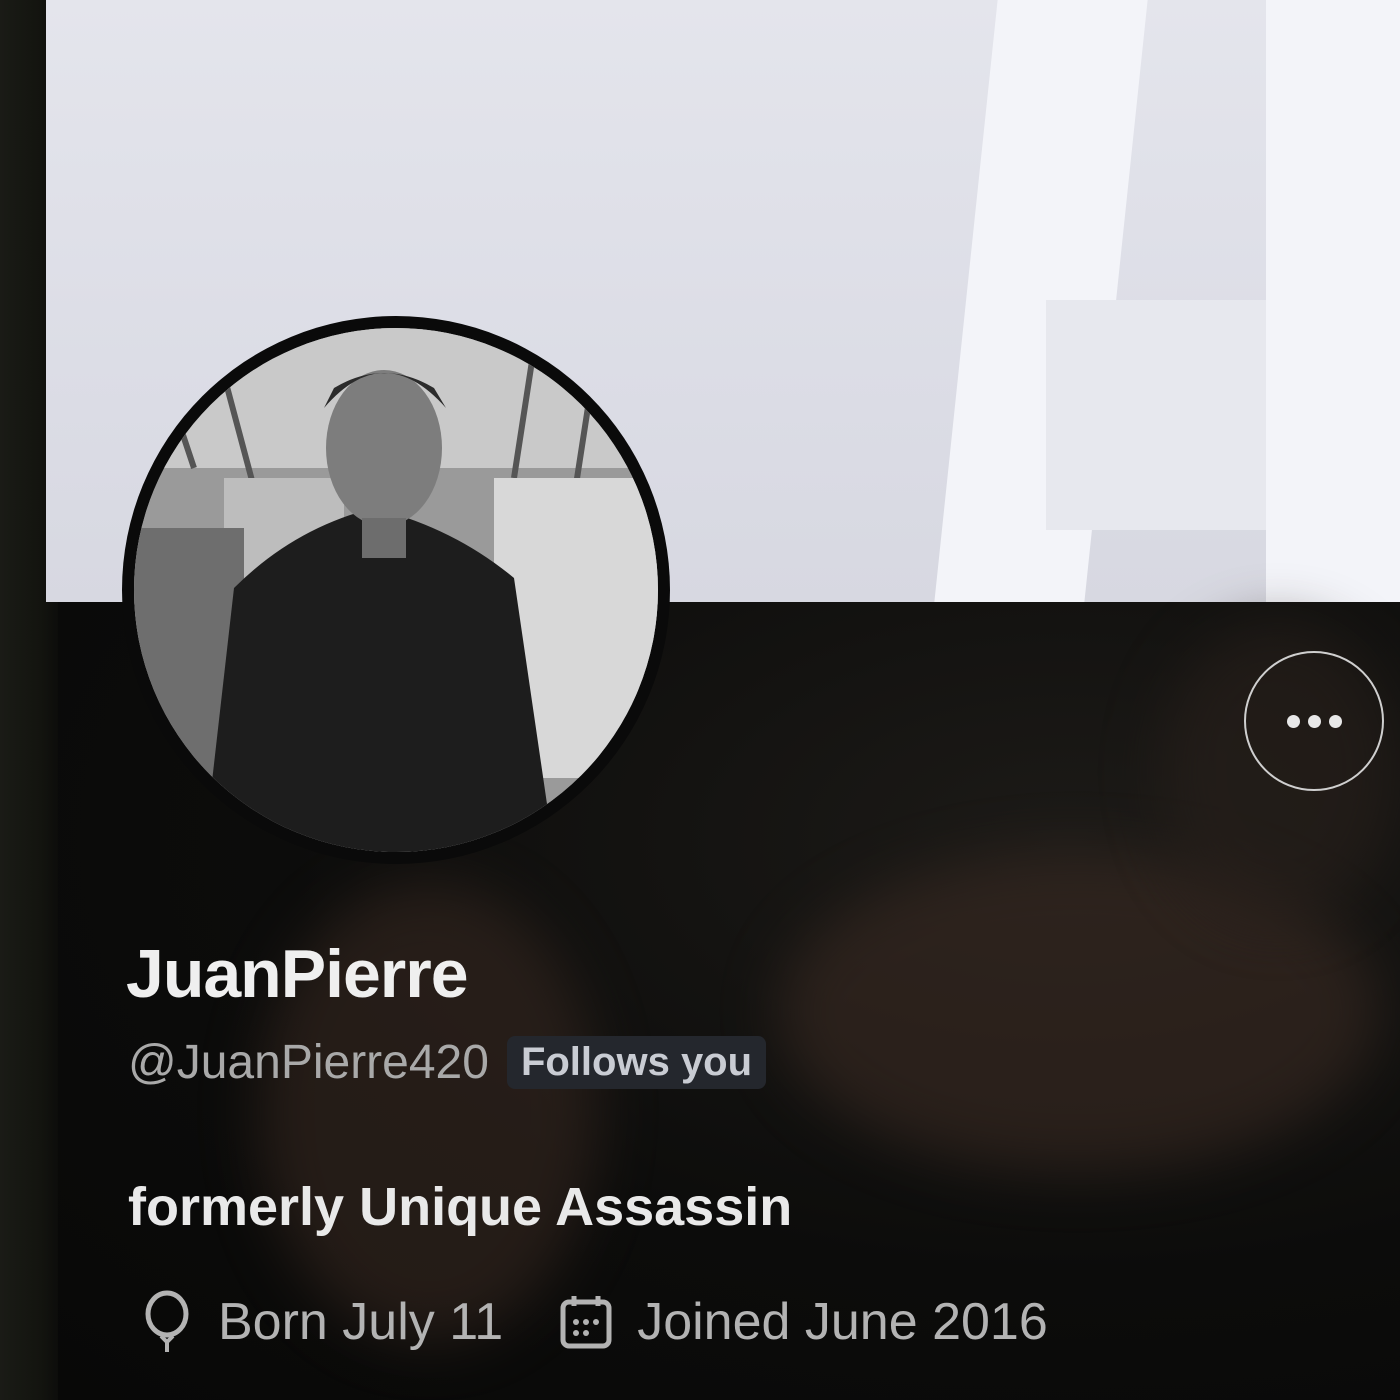 This screenshot has width=1400, height=1400. I want to click on calendar-icon, so click(586, 1322).